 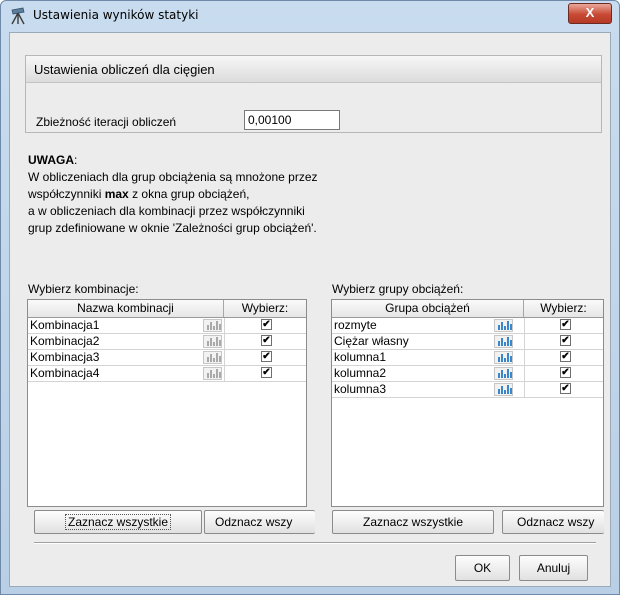 What do you see at coordinates (18, 16) in the screenshot?
I see `tripod-icon` at bounding box center [18, 16].